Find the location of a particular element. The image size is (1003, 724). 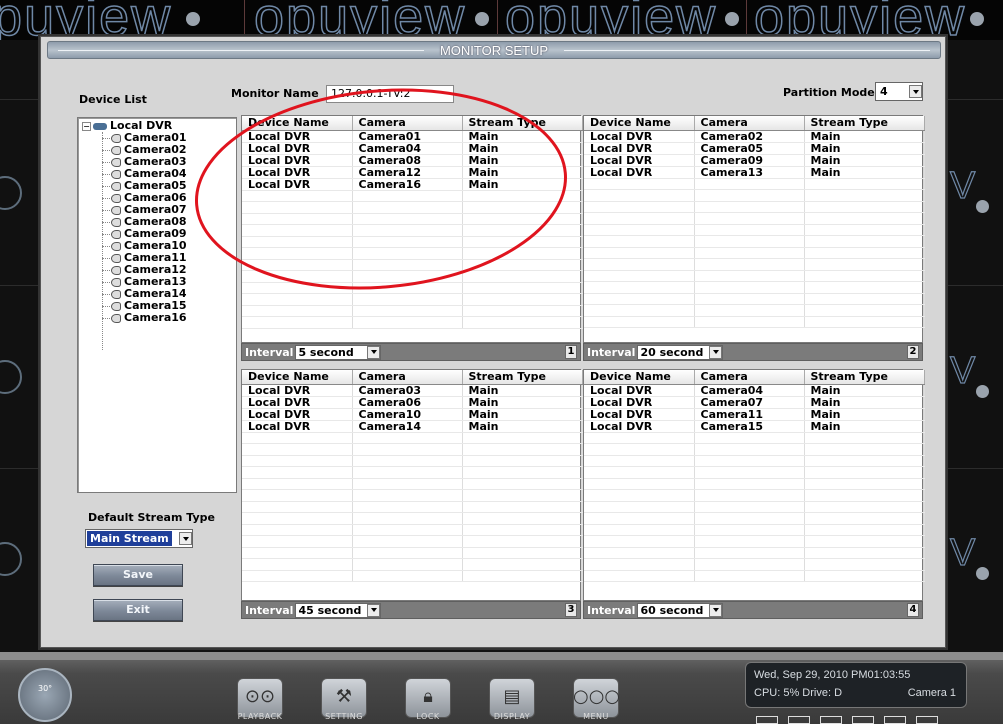

default-stream-select: Main Stream is located at coordinates (139, 538).